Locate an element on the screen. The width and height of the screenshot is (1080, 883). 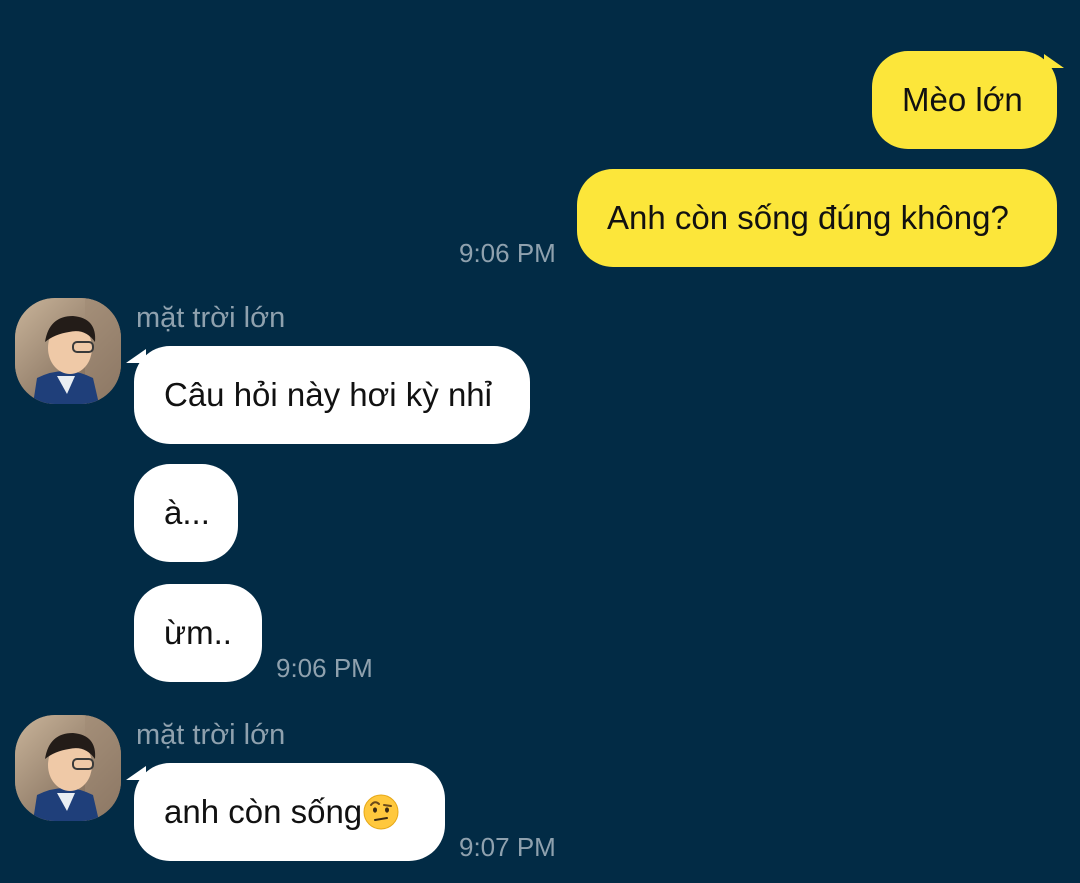
outgoing-message-bubble: Anh còn sống đúng không? is located at coordinates (817, 218).